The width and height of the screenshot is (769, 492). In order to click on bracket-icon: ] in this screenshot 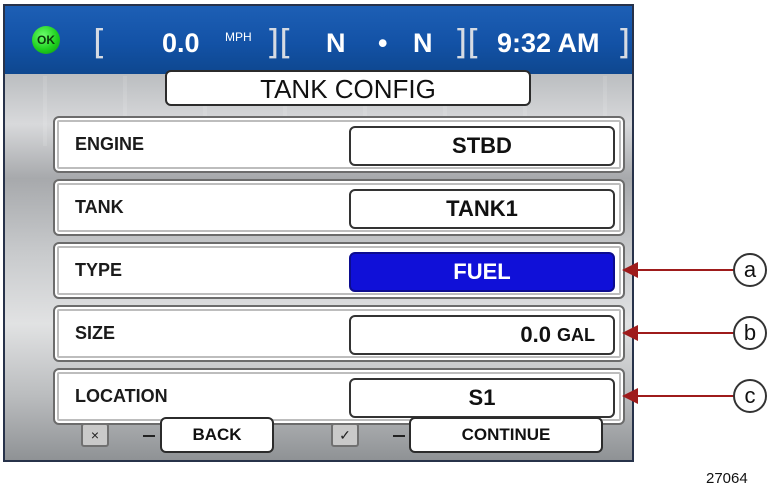, I will do `click(624, 43)`.